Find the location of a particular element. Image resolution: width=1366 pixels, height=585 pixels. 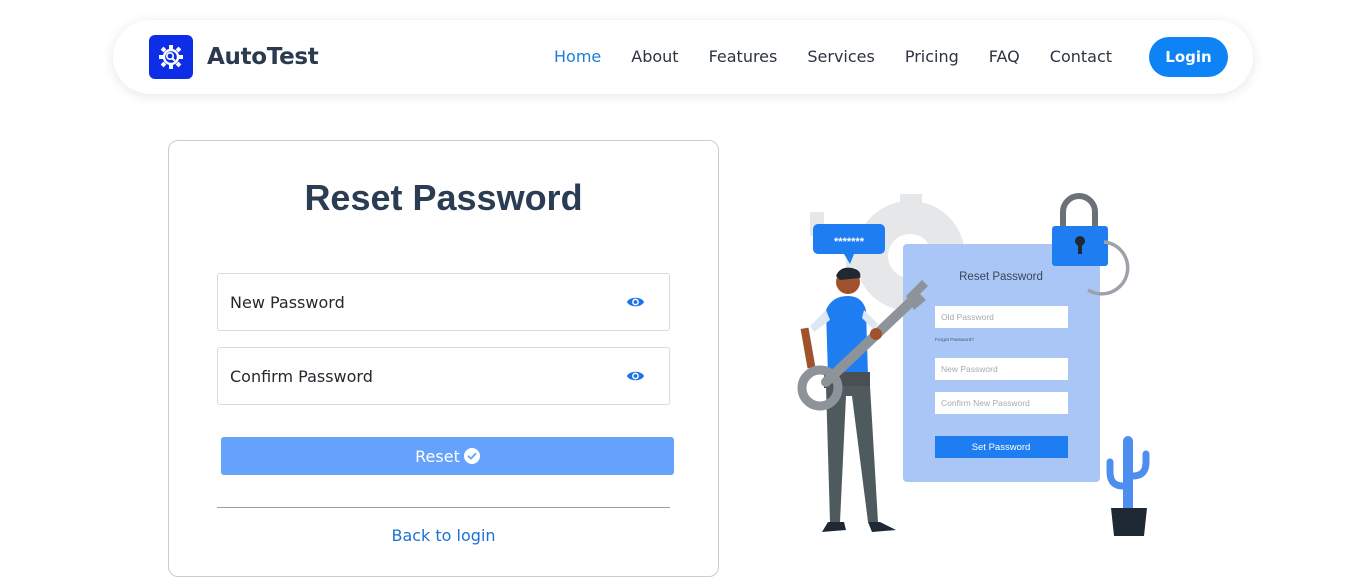

brand: AutoTest is located at coordinates (234, 57).